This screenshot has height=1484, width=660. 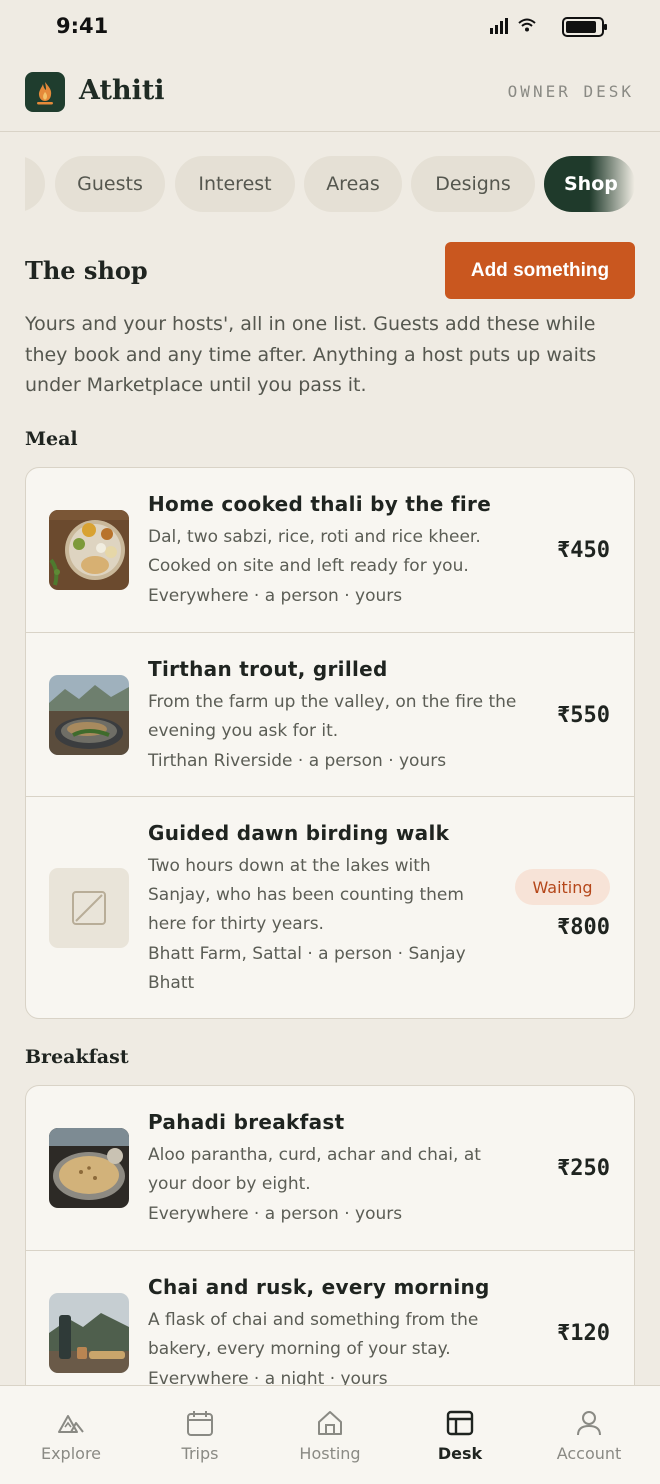 What do you see at coordinates (583, 1333) in the screenshot?
I see `item-price: ₹120` at bounding box center [583, 1333].